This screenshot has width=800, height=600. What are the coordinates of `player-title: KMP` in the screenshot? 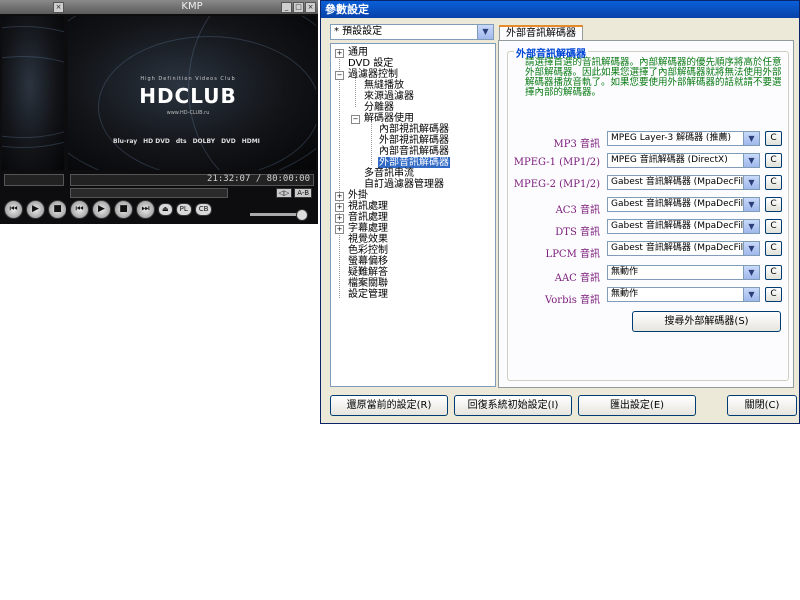 It's located at (192, 6).